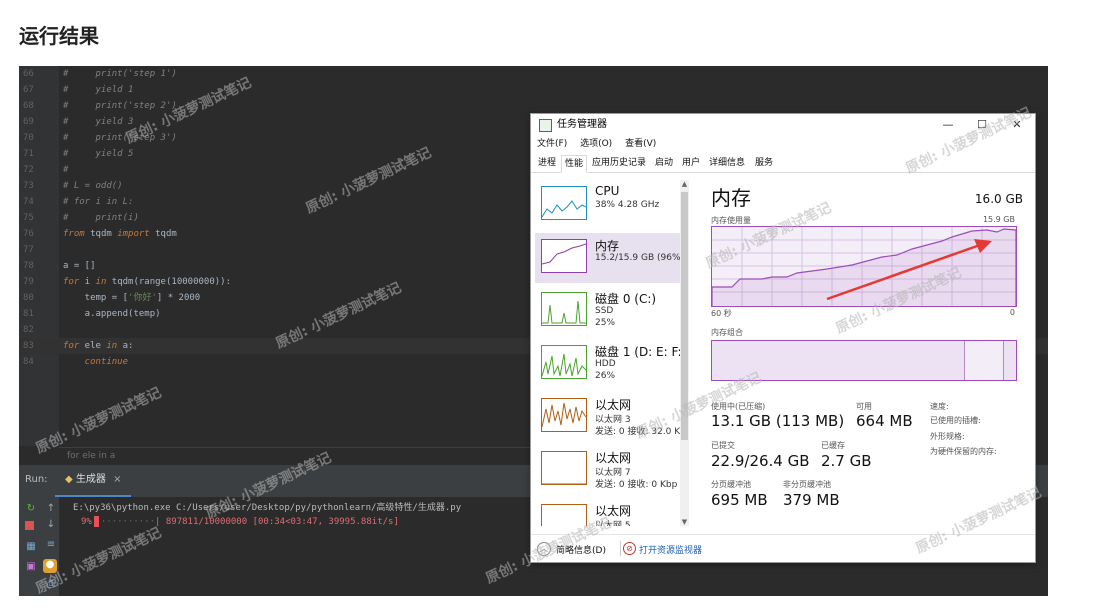 The height and width of the screenshot is (613, 1093). I want to click on usage-label: 内存使用量, so click(731, 220).